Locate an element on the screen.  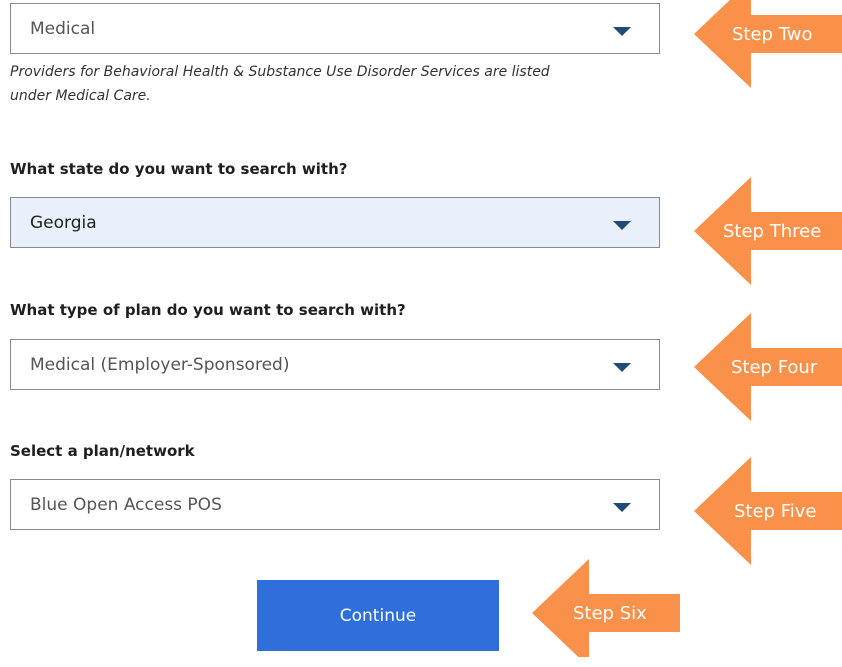
step-three-label: Step Three is located at coordinates (772, 231).